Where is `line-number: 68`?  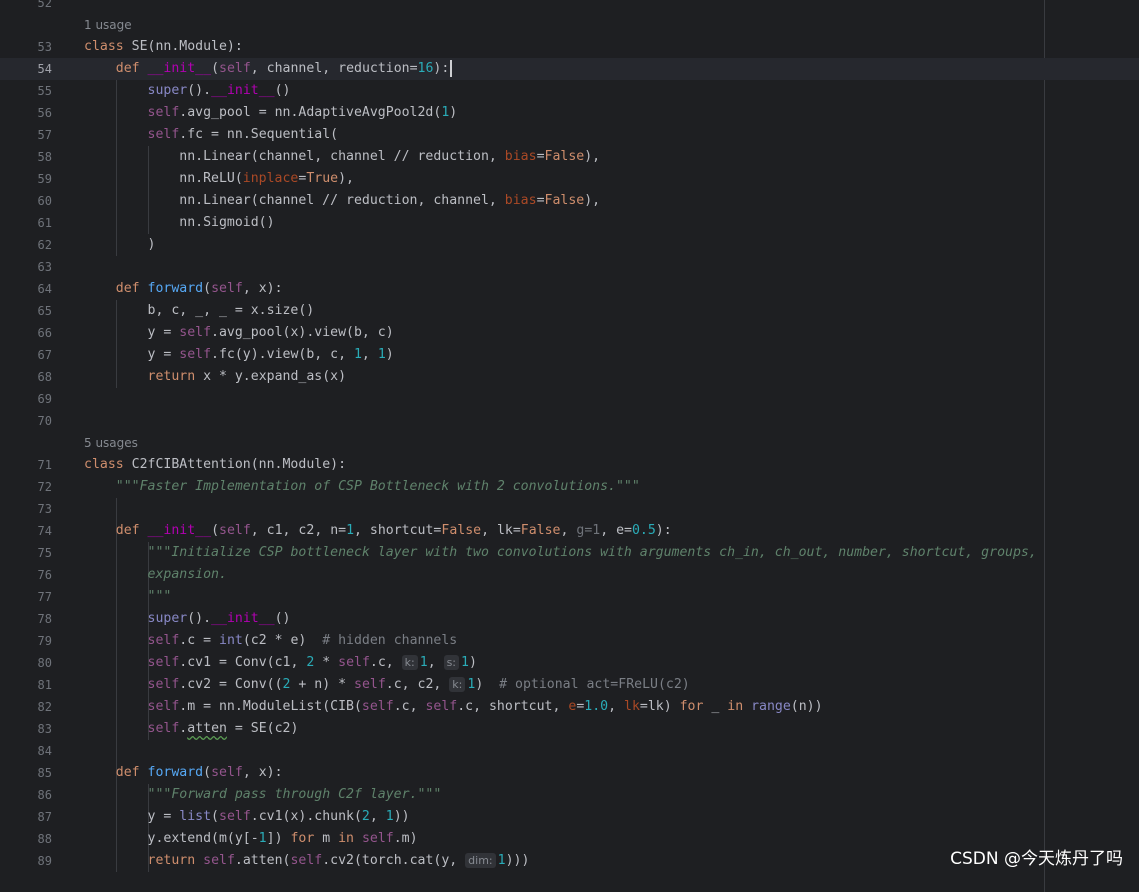 line-number: 68 is located at coordinates (44, 377).